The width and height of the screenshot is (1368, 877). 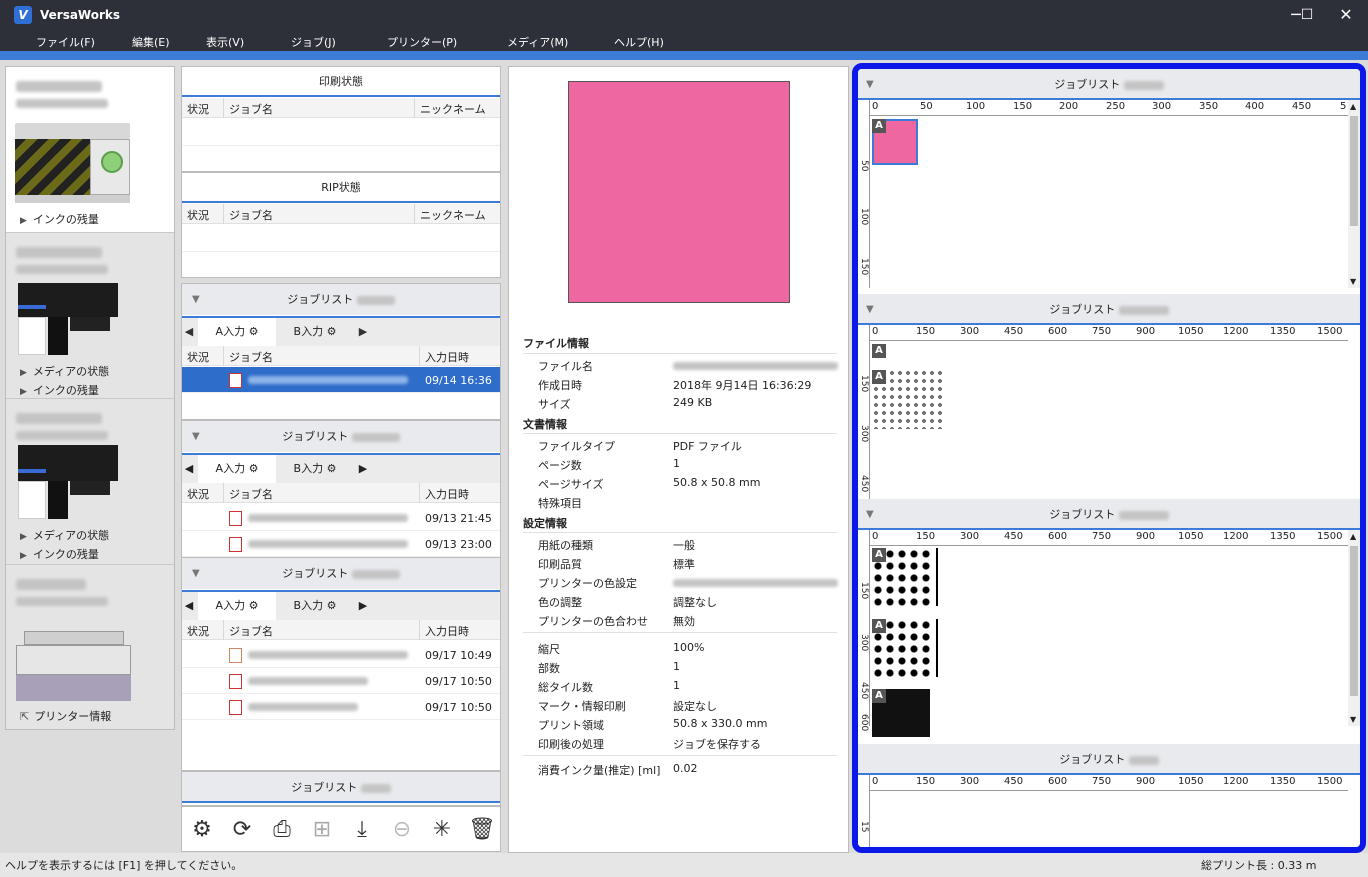 What do you see at coordinates (402, 830) in the screenshot?
I see `cancel-icon: ⊖` at bounding box center [402, 830].